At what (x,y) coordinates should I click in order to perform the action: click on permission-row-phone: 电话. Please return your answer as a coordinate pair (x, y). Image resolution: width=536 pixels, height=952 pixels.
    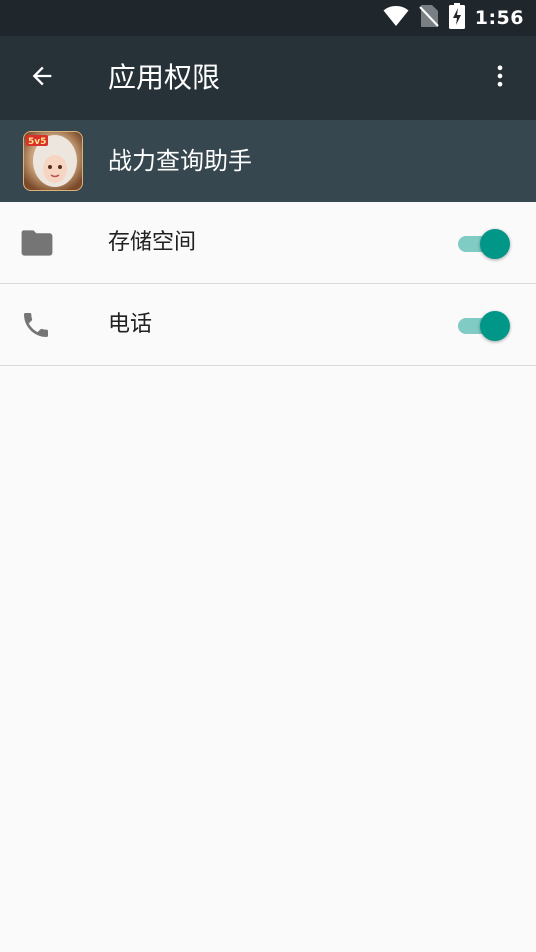
    Looking at the image, I should click on (268, 325).